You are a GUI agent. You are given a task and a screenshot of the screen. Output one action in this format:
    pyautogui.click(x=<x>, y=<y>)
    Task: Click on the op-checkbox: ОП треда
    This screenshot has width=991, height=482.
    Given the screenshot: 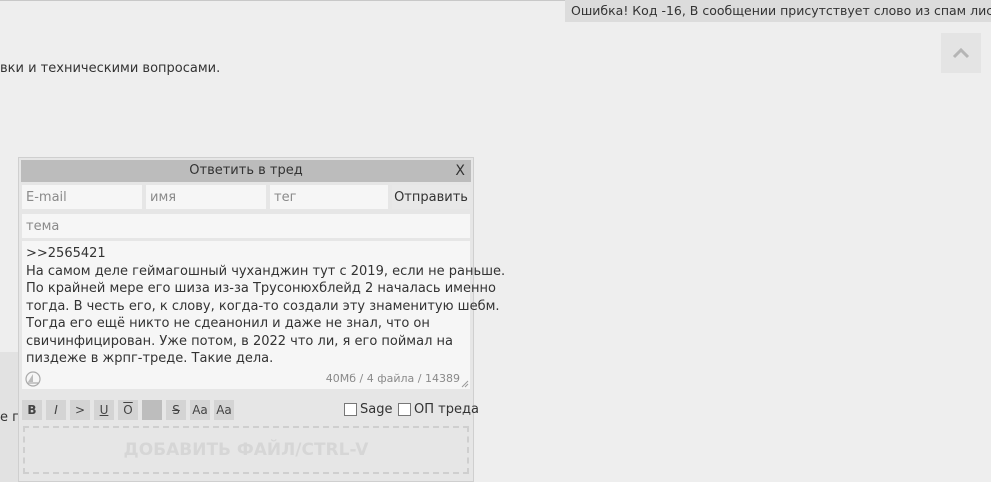 What is the action you would take?
    pyautogui.click(x=438, y=409)
    